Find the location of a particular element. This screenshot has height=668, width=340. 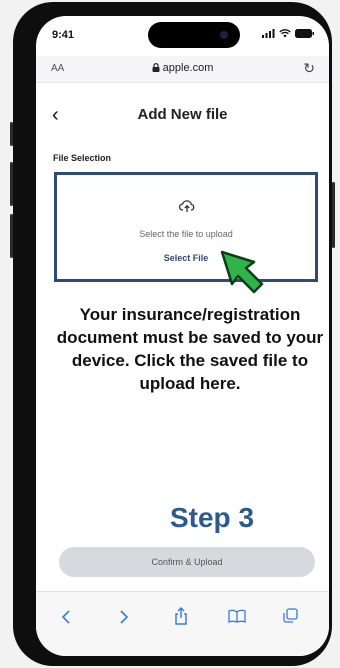

pointer-arrow-icon is located at coordinates (242, 272).